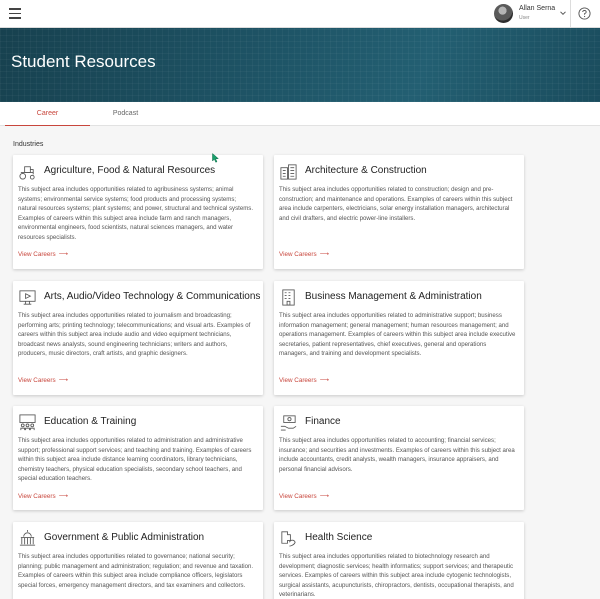 This screenshot has height=599, width=600. Describe the element at coordinates (524, 18) in the screenshot. I see `user-role: User` at that location.